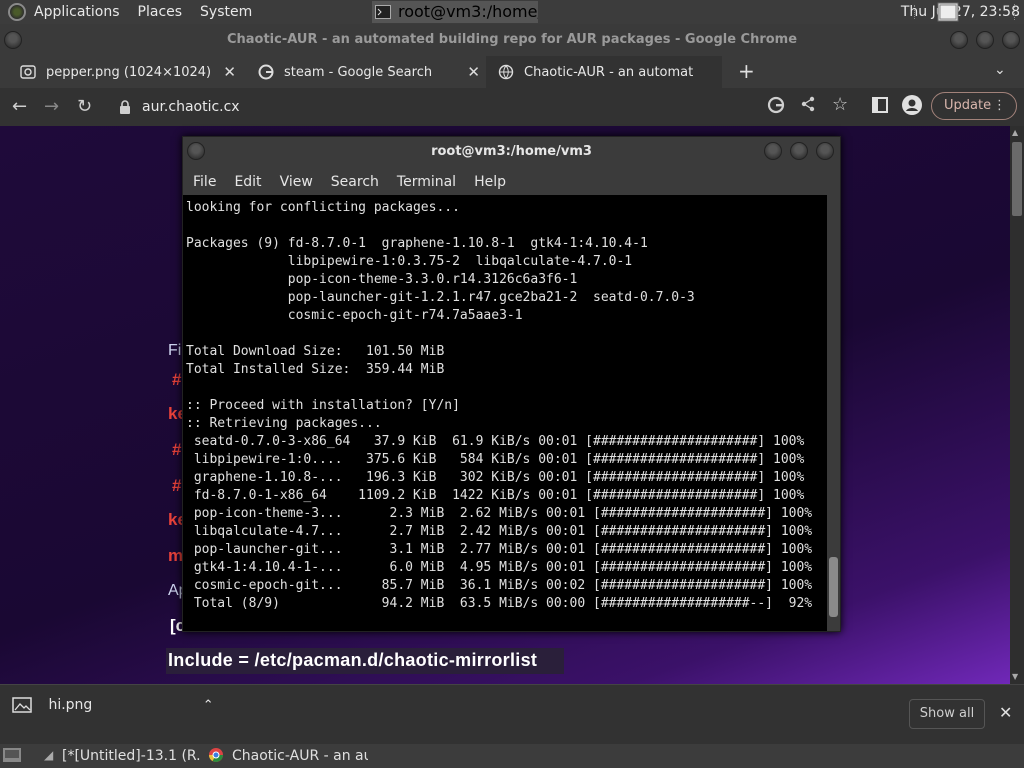 The width and height of the screenshot is (1024, 768). I want to click on google-lens-icon, so click(776, 107).